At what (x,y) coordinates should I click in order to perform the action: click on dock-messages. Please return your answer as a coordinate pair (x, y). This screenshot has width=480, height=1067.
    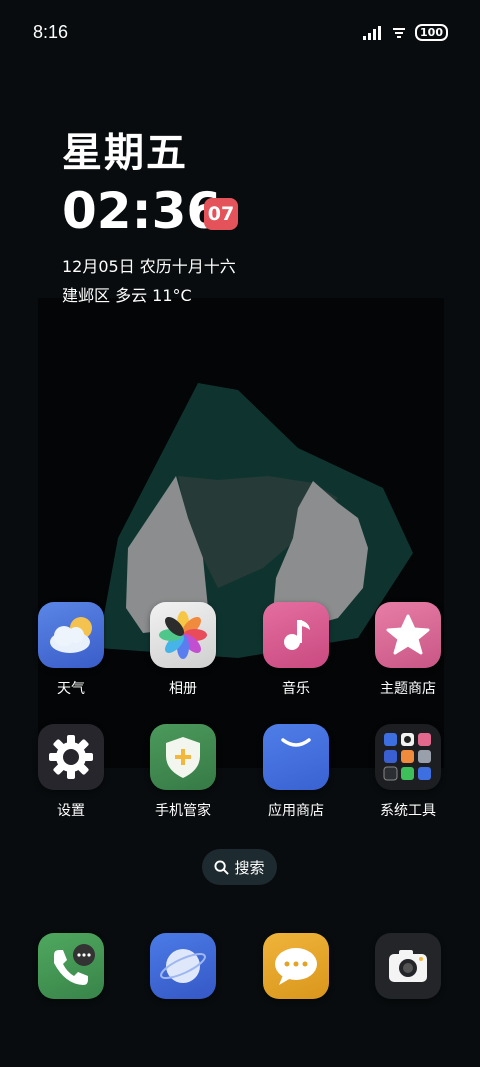
    Looking at the image, I should click on (296, 966).